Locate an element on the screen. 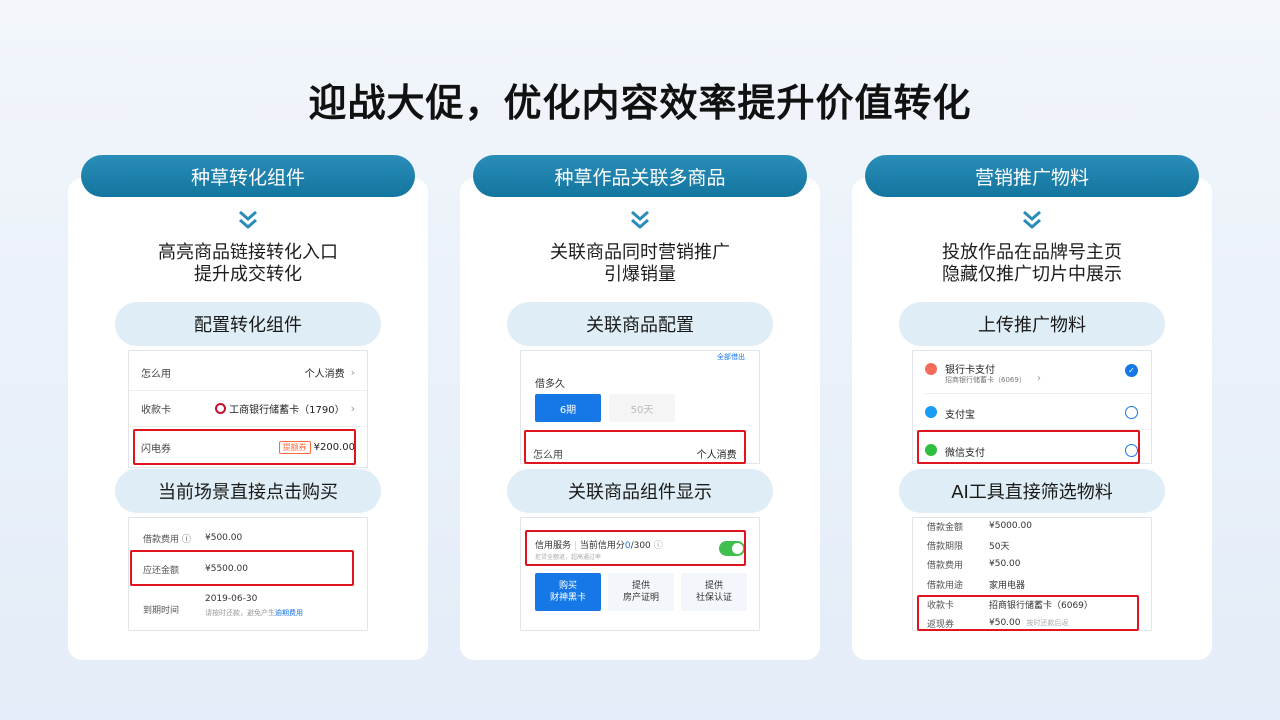 The height and width of the screenshot is (720, 1280). card-description-1: 高亮商品链接转化入口 提升成交转化 is located at coordinates (248, 263).